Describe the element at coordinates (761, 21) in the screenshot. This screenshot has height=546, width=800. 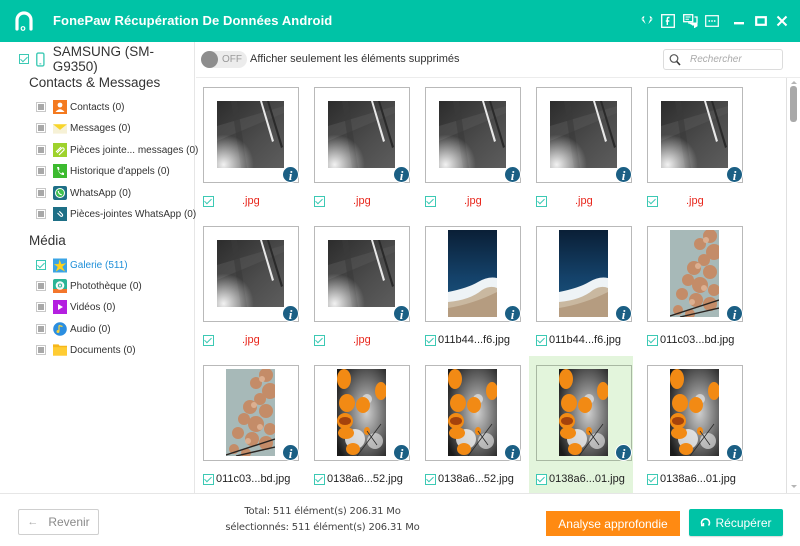
I see `maximize-icon` at that location.